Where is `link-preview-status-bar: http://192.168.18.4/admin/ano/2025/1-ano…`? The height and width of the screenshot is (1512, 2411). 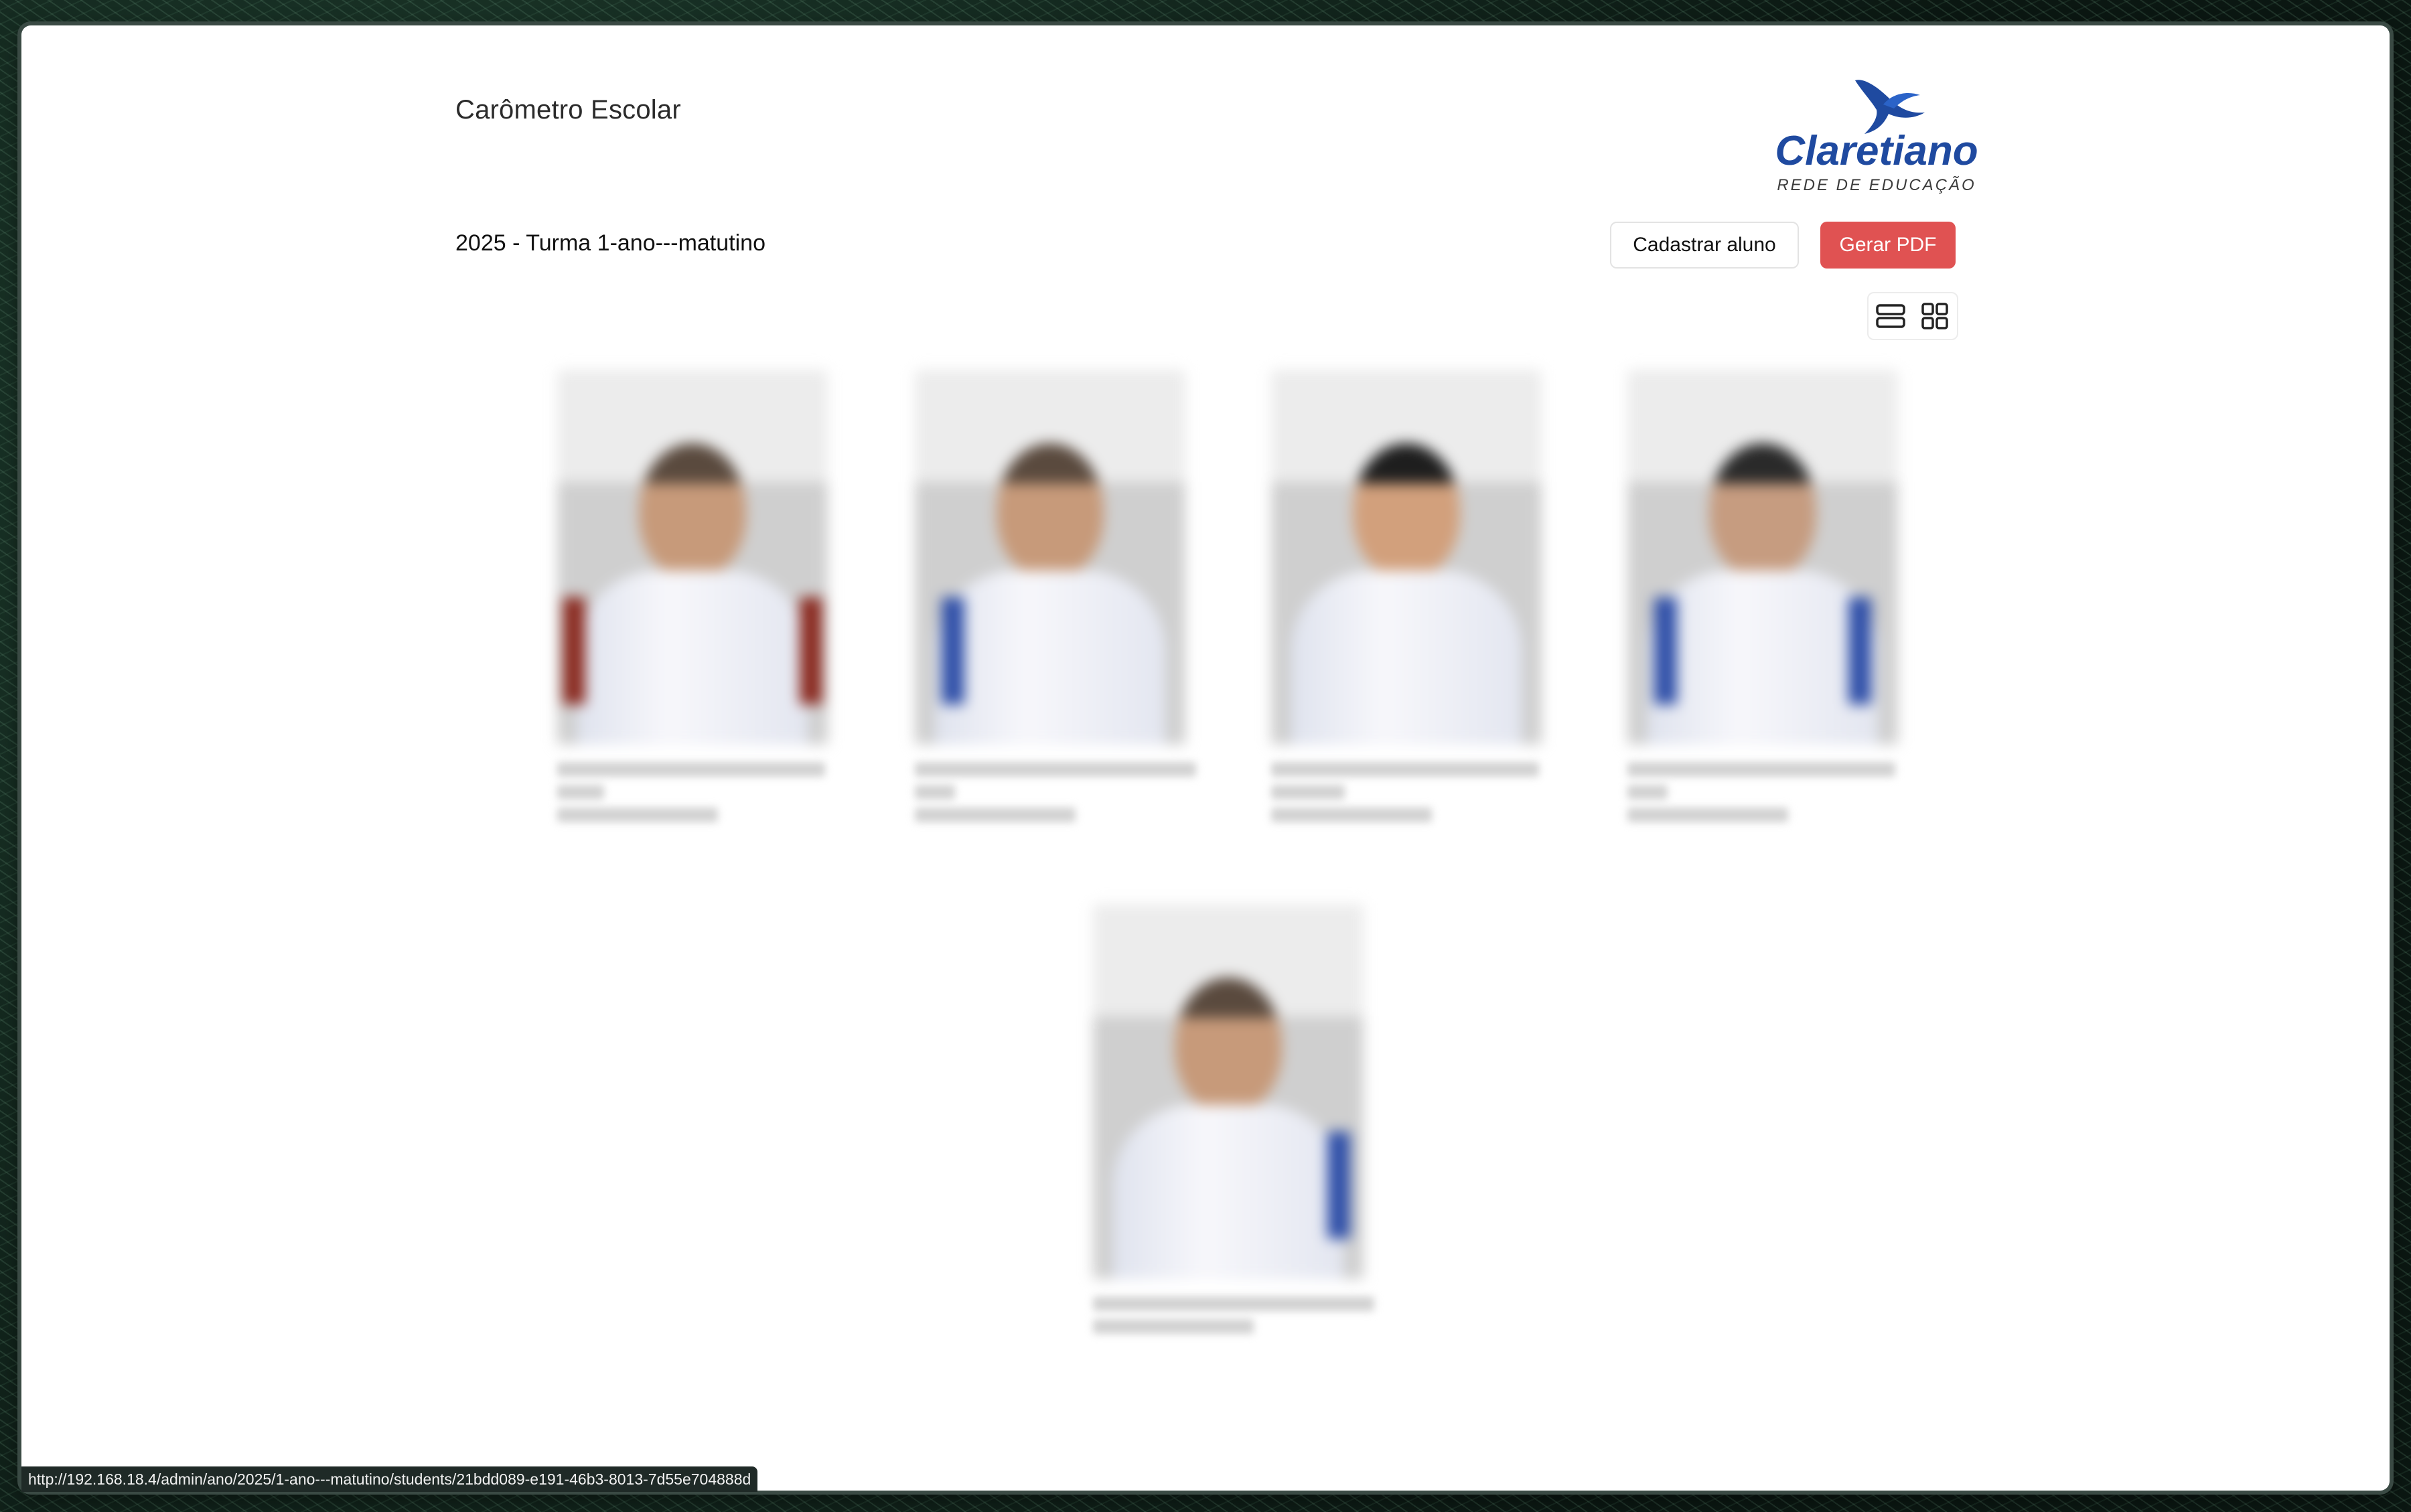
link-preview-status-bar: http://192.168.18.4/admin/ano/2025/1-ano… is located at coordinates (389, 1479).